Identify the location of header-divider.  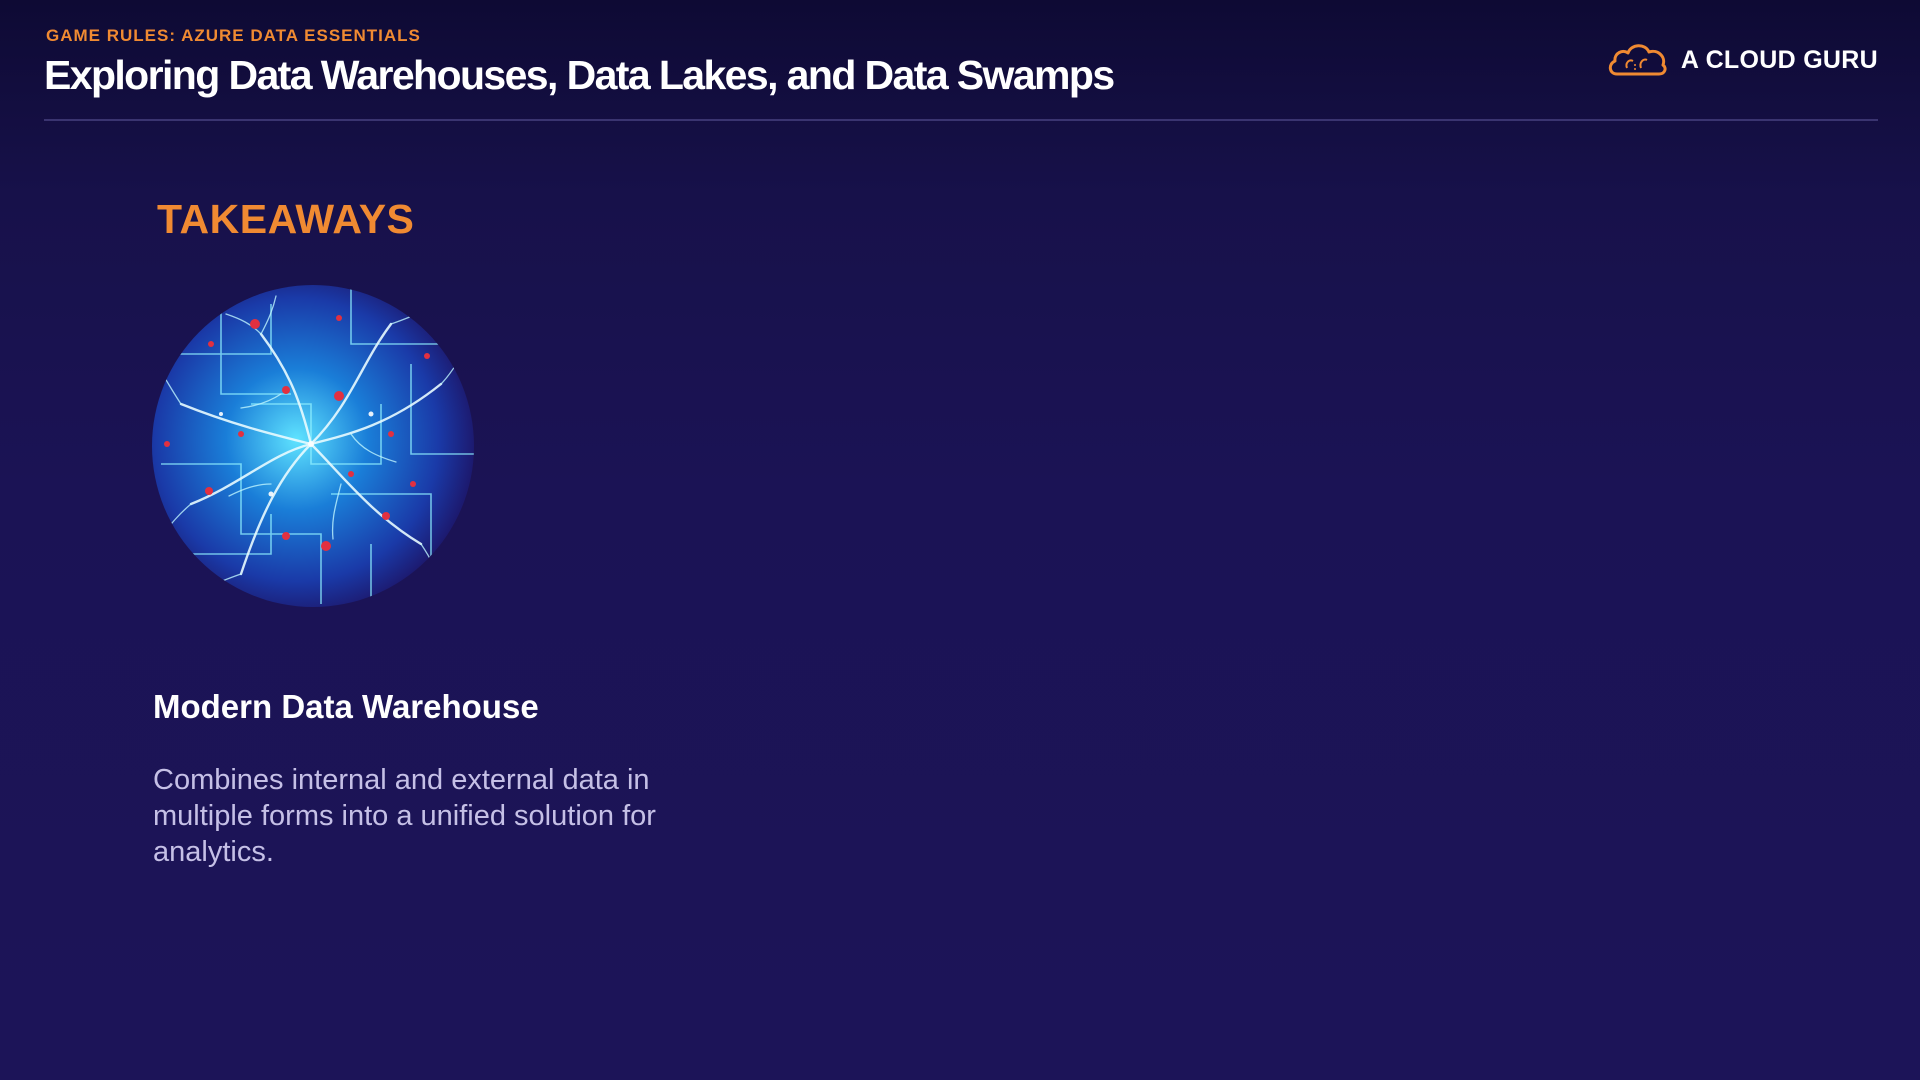
(961, 120).